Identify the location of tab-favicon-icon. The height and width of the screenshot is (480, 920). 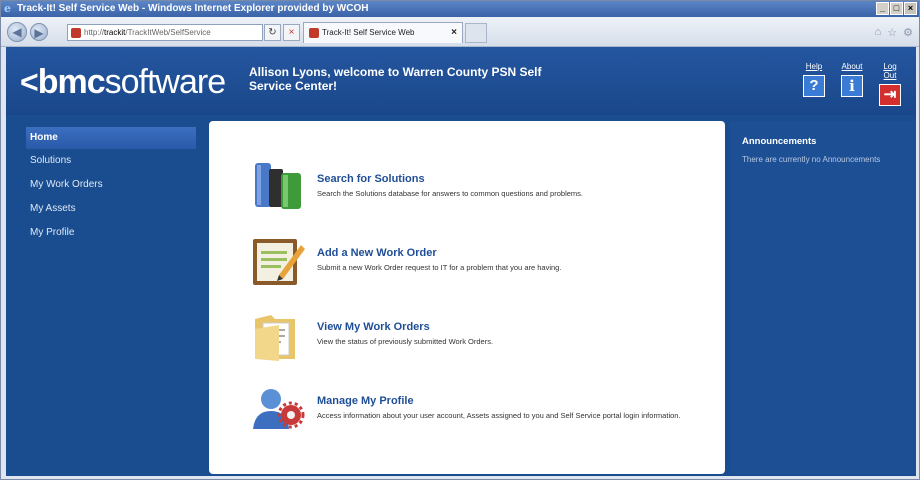
(314, 33).